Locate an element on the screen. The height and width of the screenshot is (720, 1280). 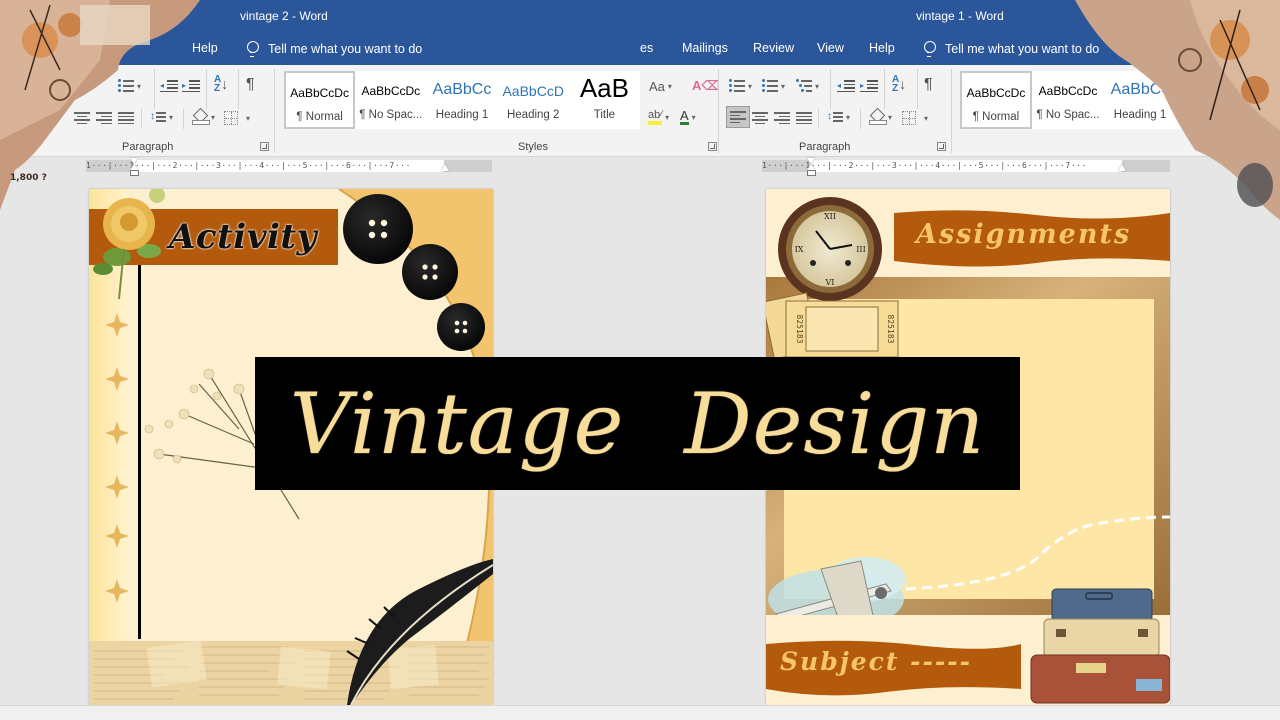
decrease-indent-button: ◂ is located at coordinates (846, 86).